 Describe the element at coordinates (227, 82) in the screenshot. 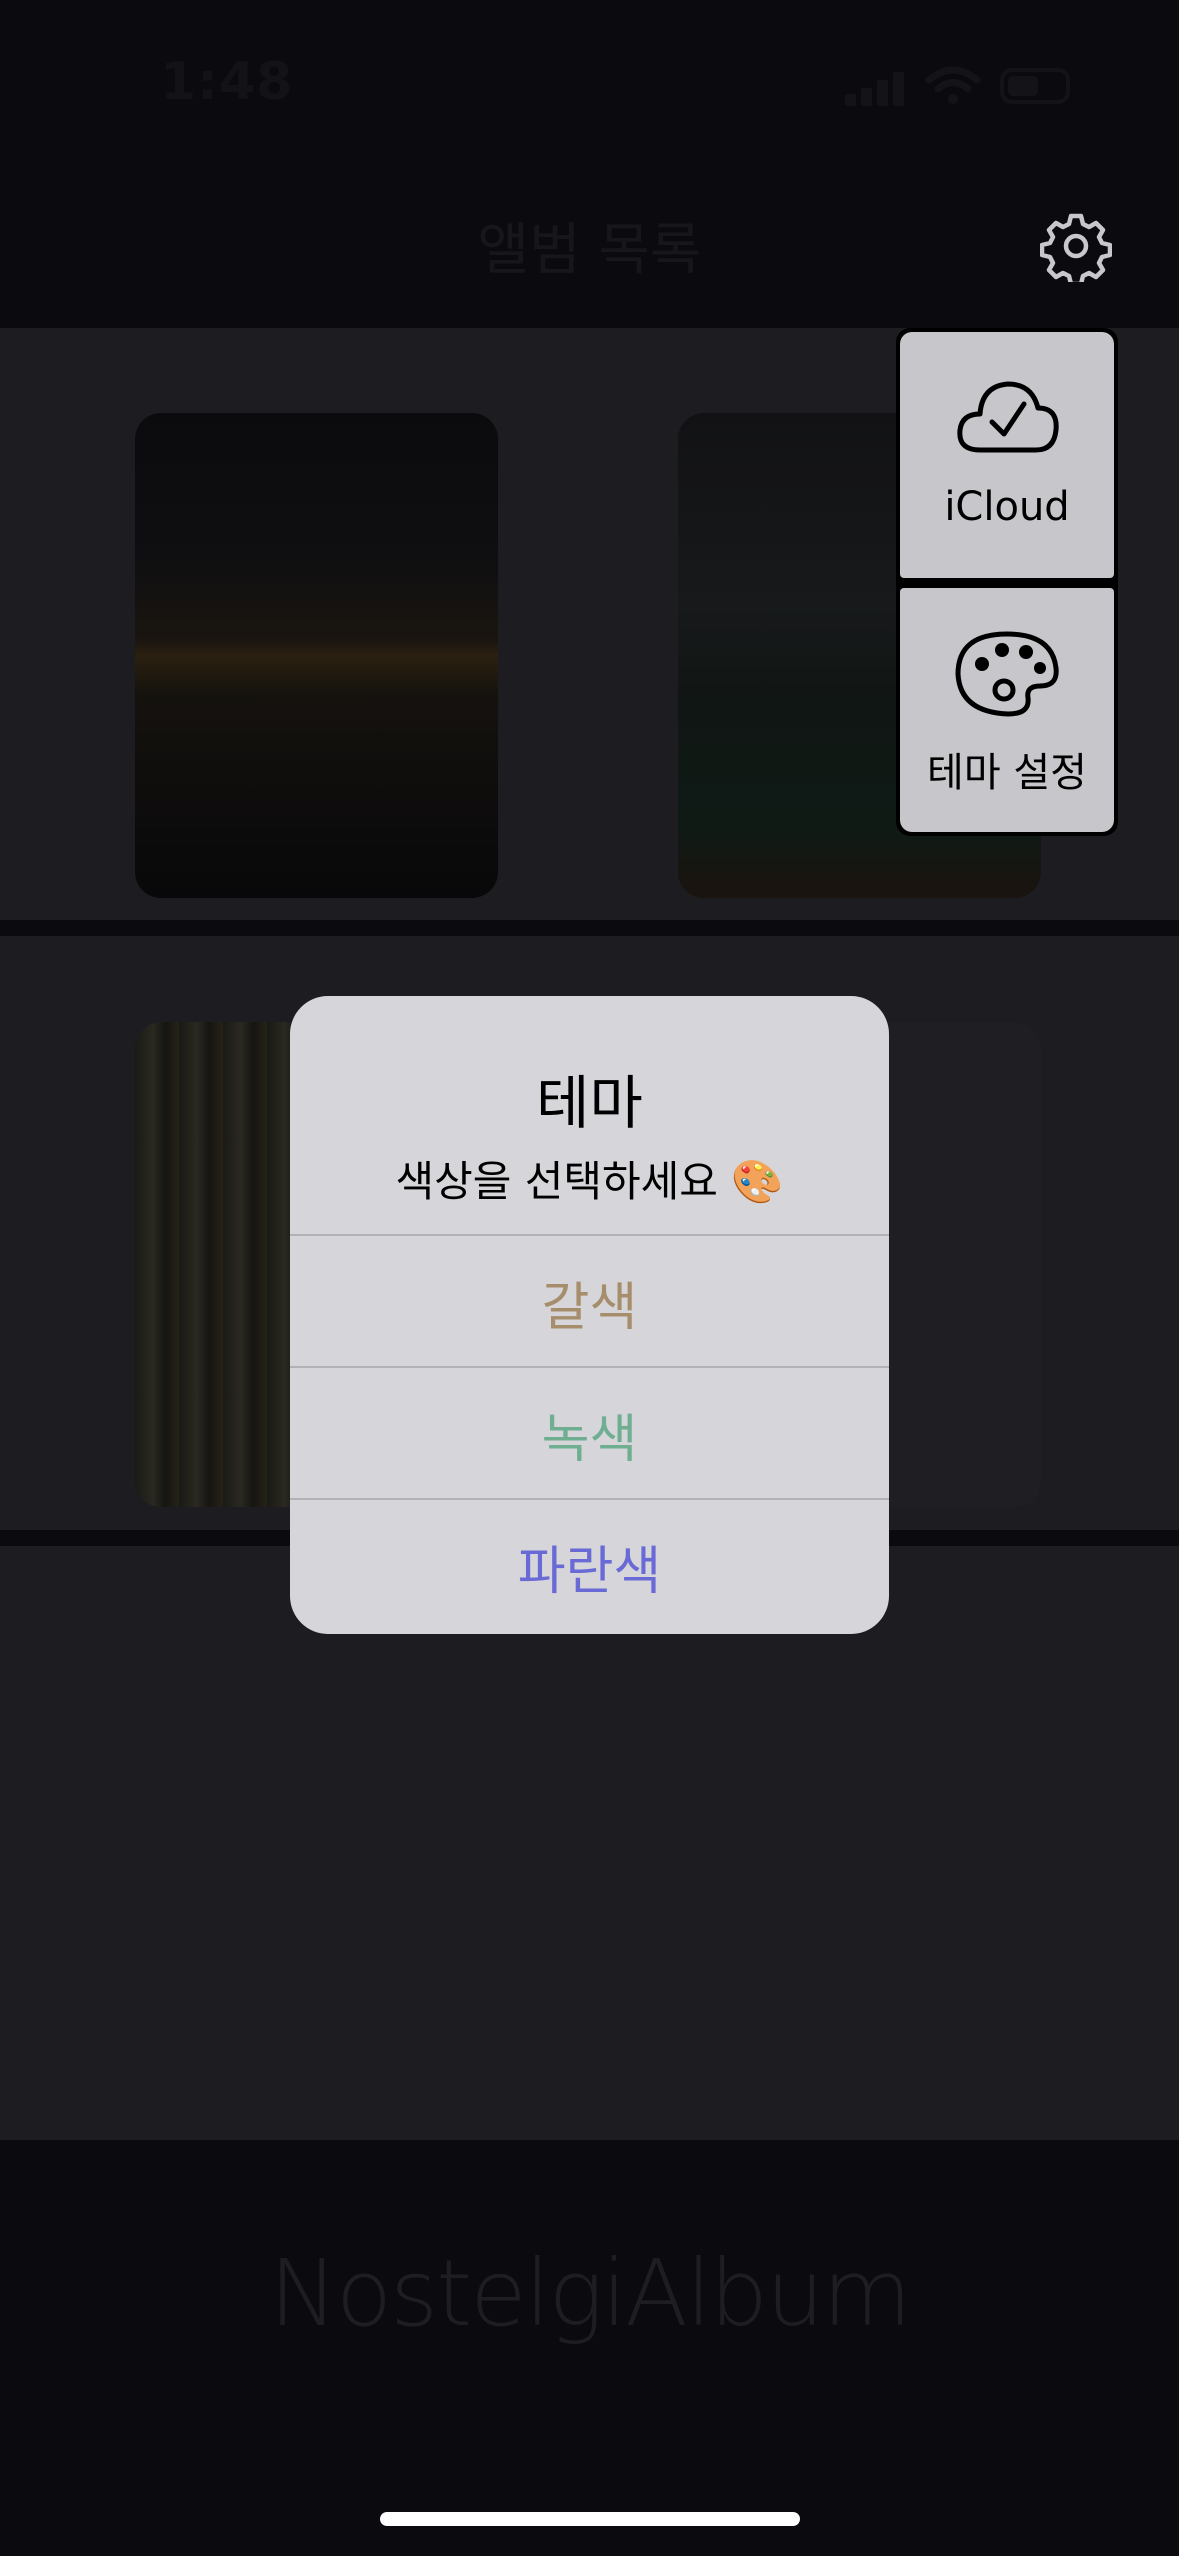

I see `status-time: 1:48` at that location.